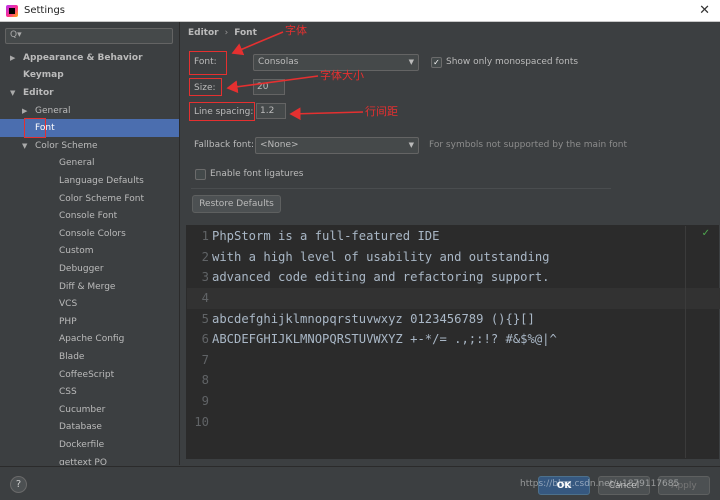 This screenshot has width=720, height=500. What do you see at coordinates (205, 298) in the screenshot?
I see `line-number: 4` at bounding box center [205, 298].